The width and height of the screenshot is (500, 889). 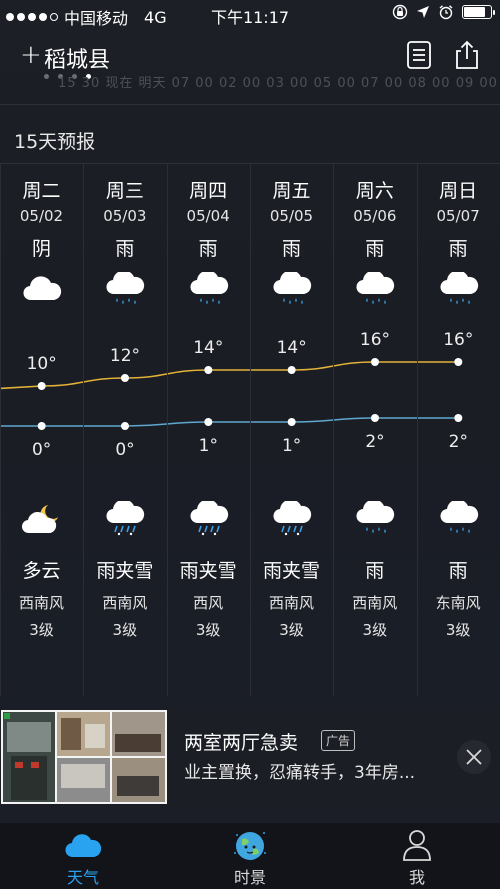 What do you see at coordinates (474, 757) in the screenshot?
I see `close-icon` at bounding box center [474, 757].